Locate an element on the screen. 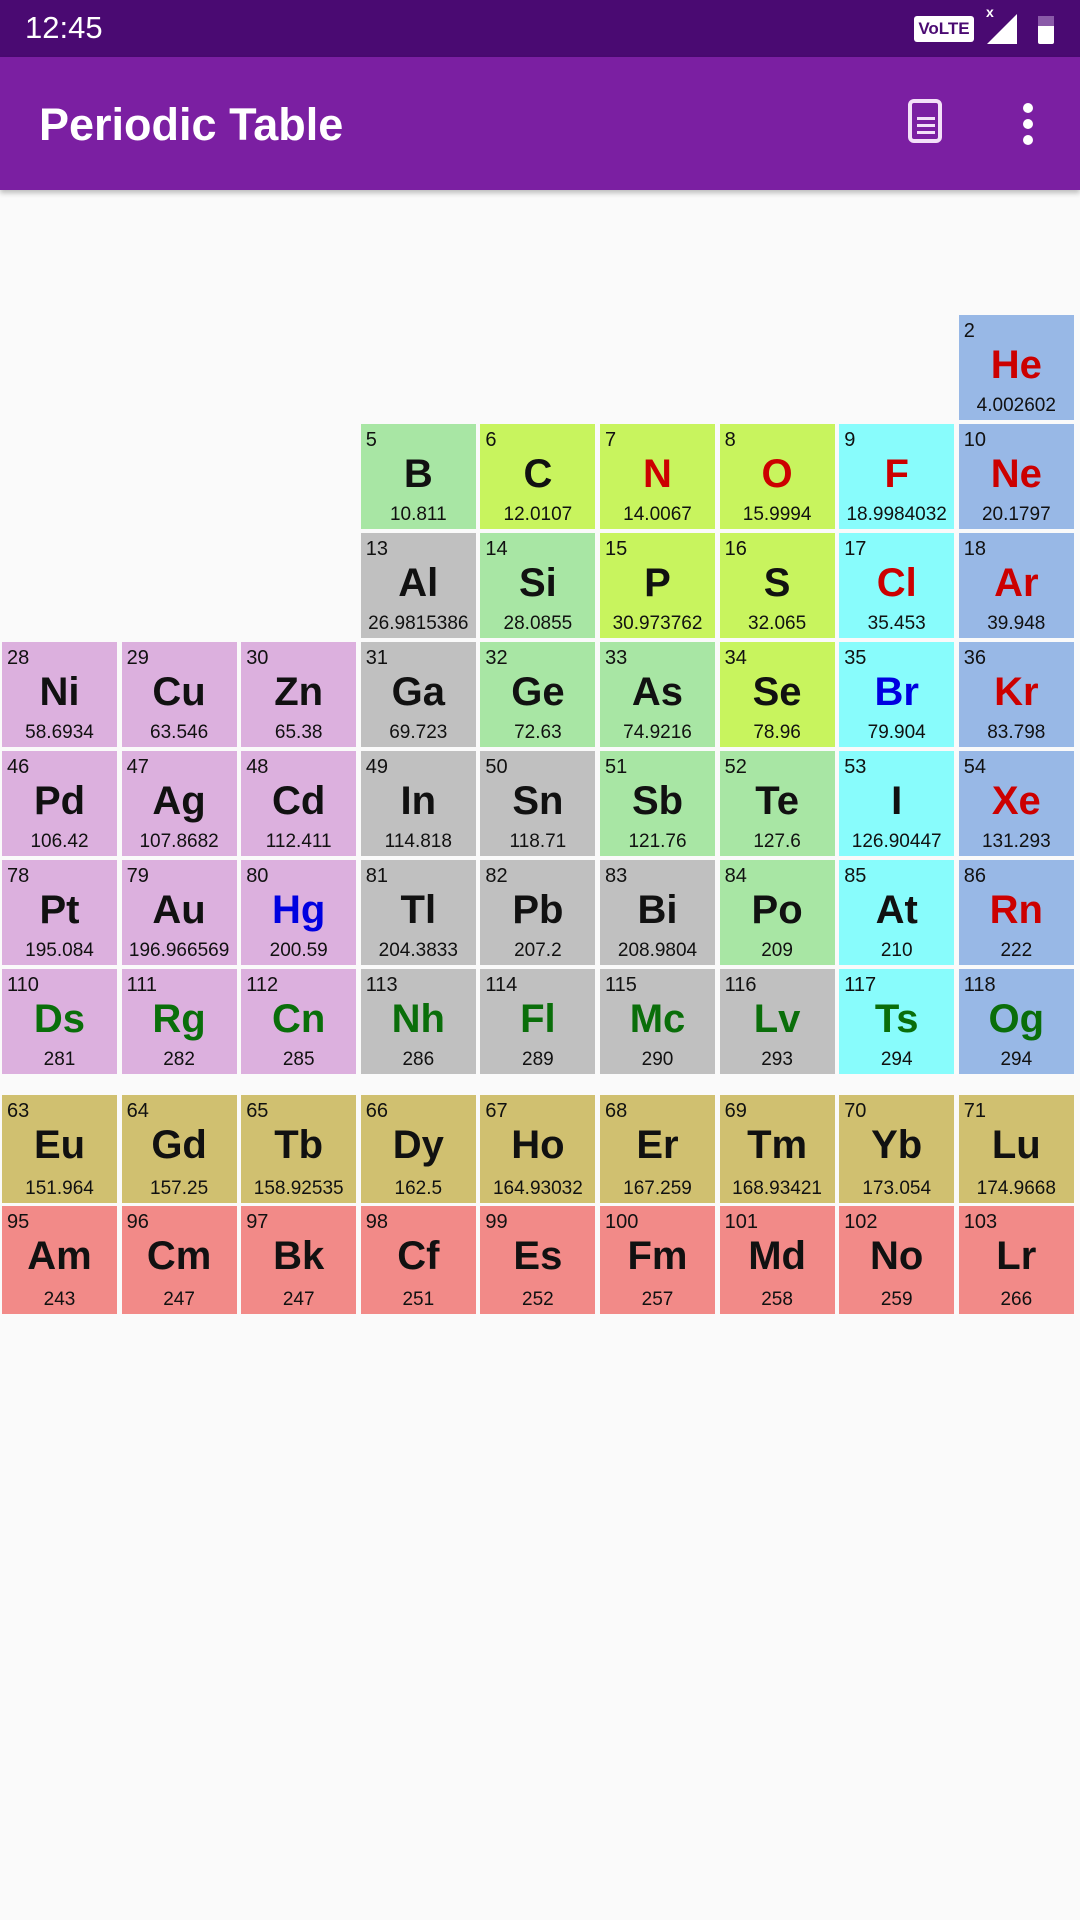  element-cell-at: 85 At 210 is located at coordinates (897, 912).